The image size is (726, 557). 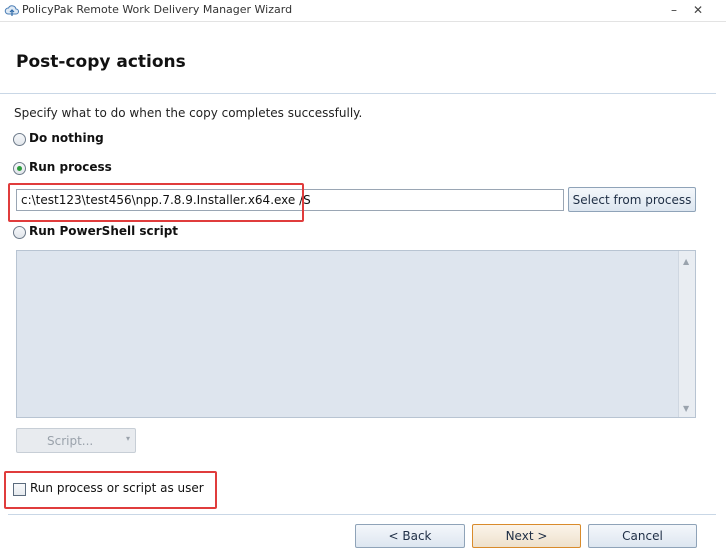 I want to click on highlight-box-command, so click(x=156, y=202).